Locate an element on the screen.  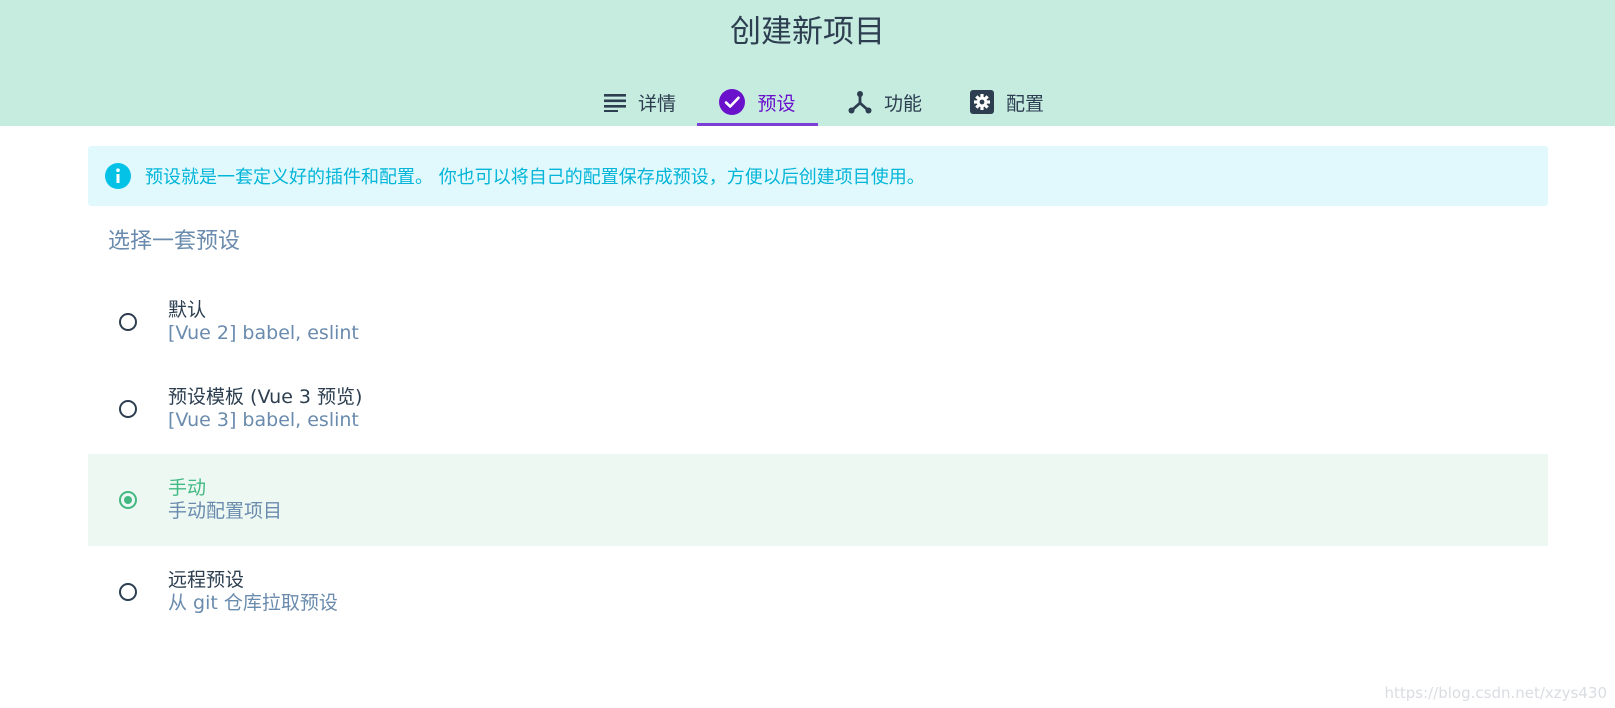
tab-bar: 详情 预设 功能 配置 is located at coordinates (807, 102).